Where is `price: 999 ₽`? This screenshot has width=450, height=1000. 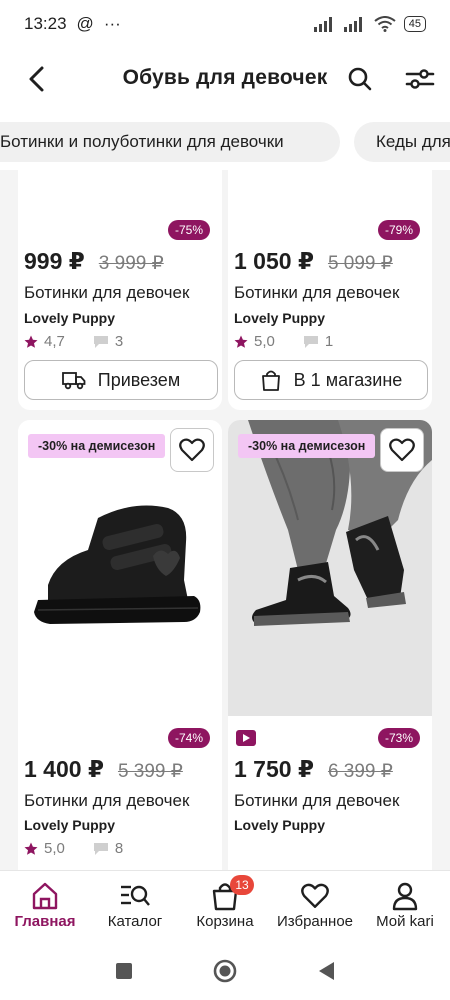
price: 999 ₽ is located at coordinates (54, 261).